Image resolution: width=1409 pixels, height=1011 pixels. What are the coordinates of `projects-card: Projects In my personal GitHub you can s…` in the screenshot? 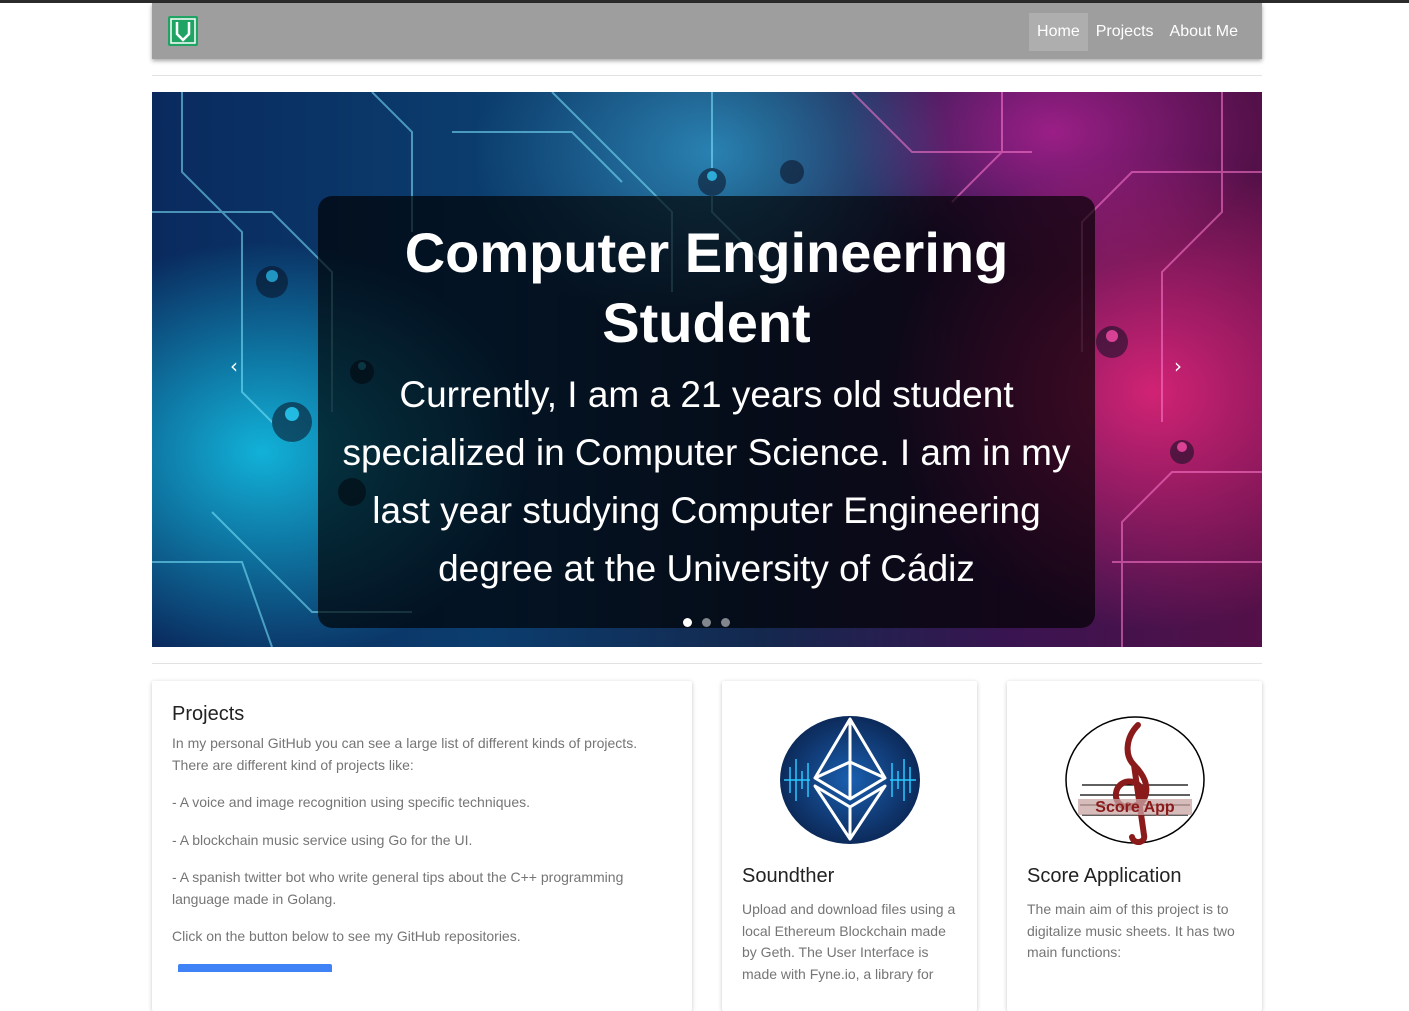 It's located at (422, 846).